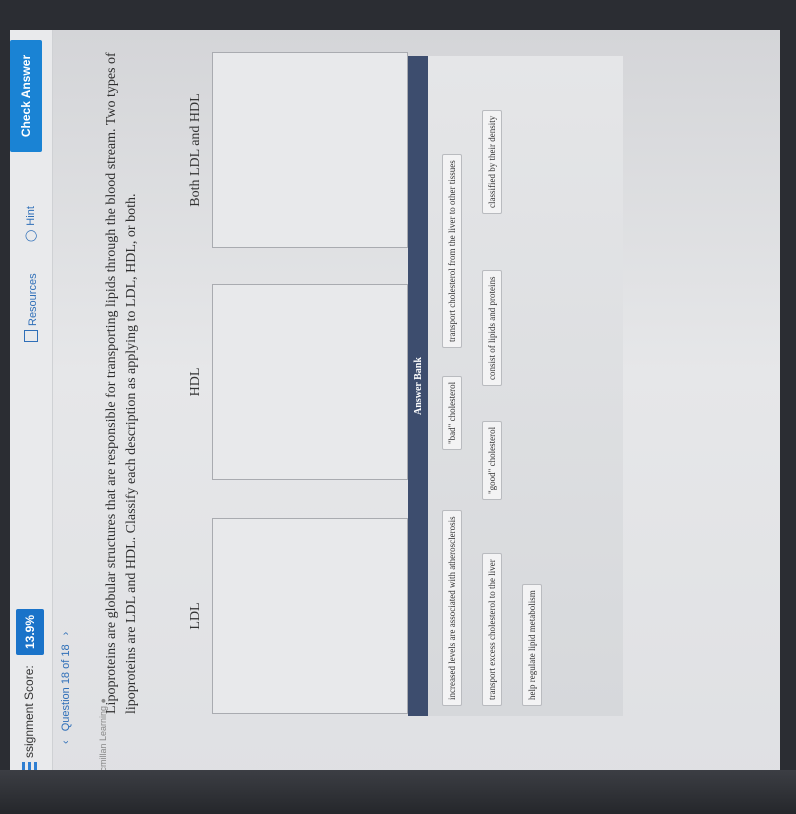 The height and width of the screenshot is (814, 796). What do you see at coordinates (418, 386) in the screenshot?
I see `answer-bank-title: Answer Bank` at bounding box center [418, 386].